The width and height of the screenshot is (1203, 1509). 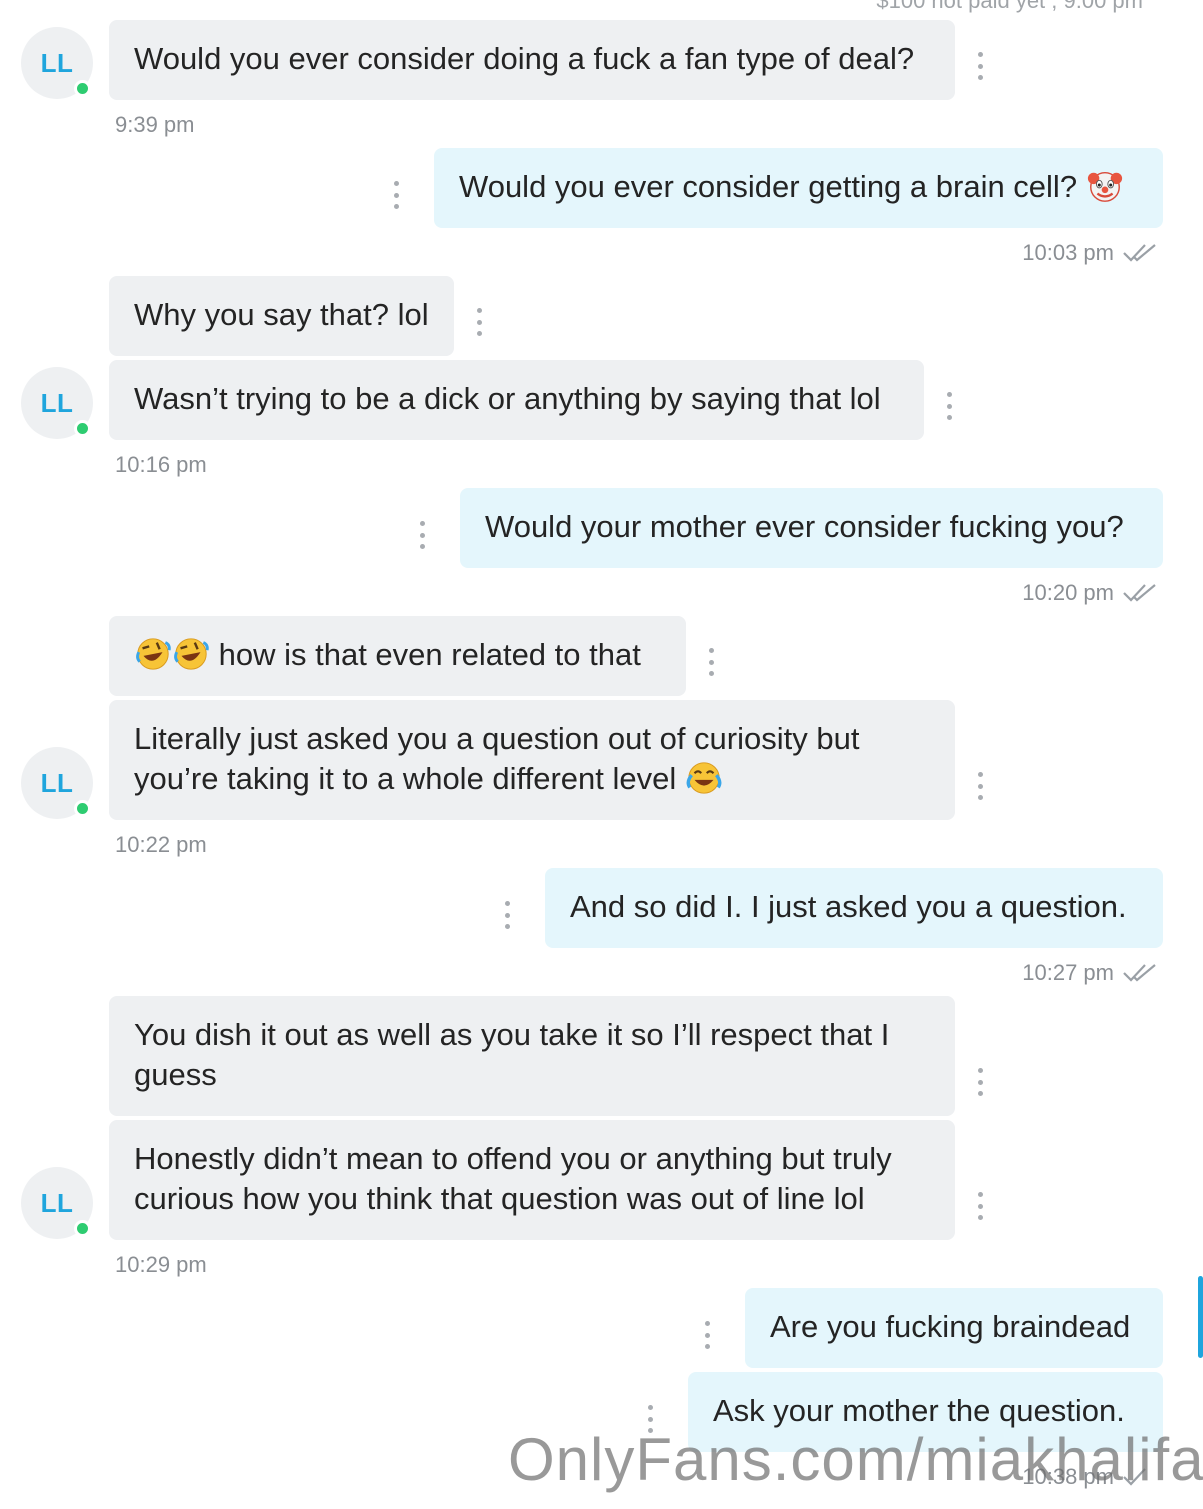 I want to click on clown-face-icon, so click(x=1104, y=186).